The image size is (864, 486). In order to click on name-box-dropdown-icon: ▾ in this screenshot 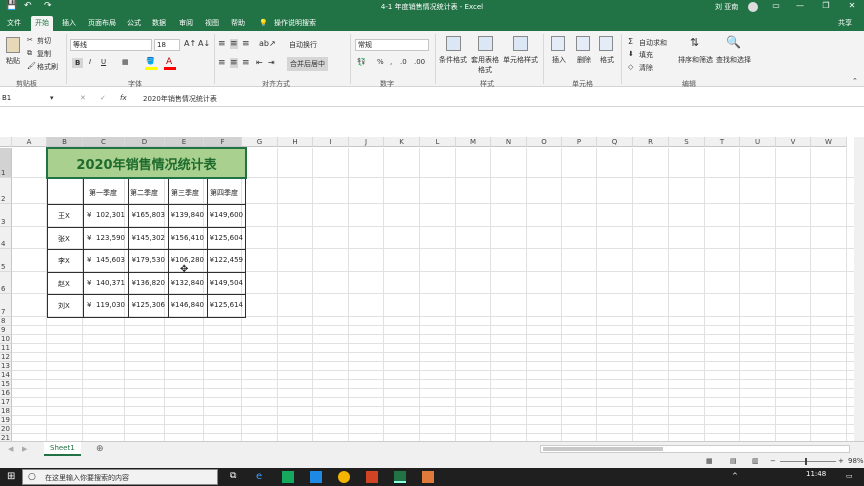, I will do `click(52, 98)`.